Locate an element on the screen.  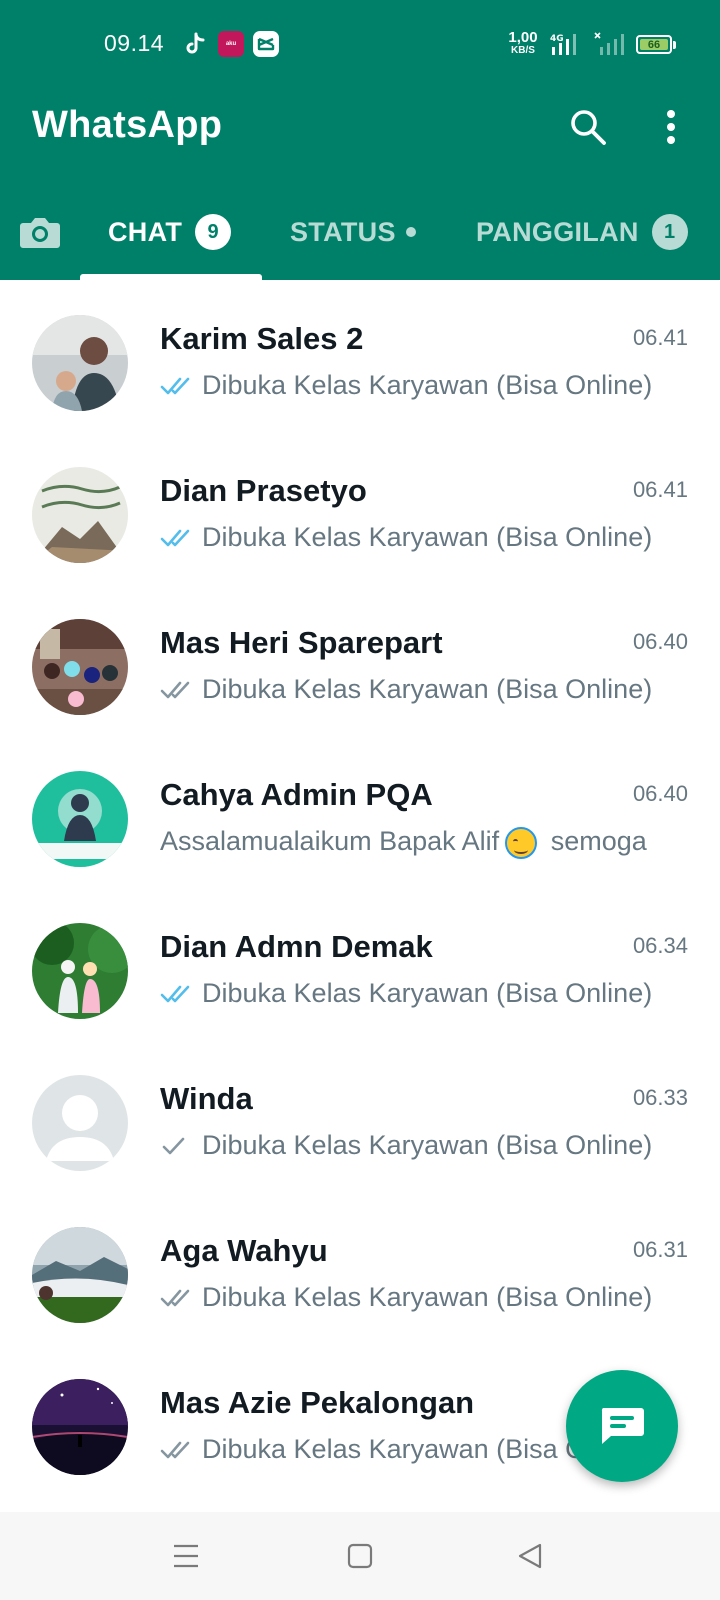
chat-time: 06.33 is located at coordinates (660, 1097).